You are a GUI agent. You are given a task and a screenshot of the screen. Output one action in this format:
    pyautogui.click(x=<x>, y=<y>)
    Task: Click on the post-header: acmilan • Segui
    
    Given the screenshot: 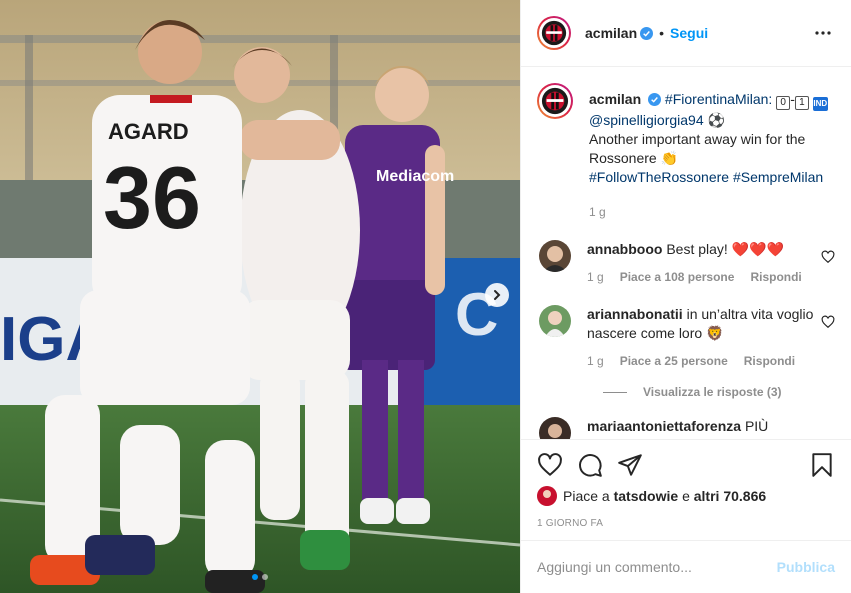 What is the action you would take?
    pyautogui.click(x=686, y=33)
    